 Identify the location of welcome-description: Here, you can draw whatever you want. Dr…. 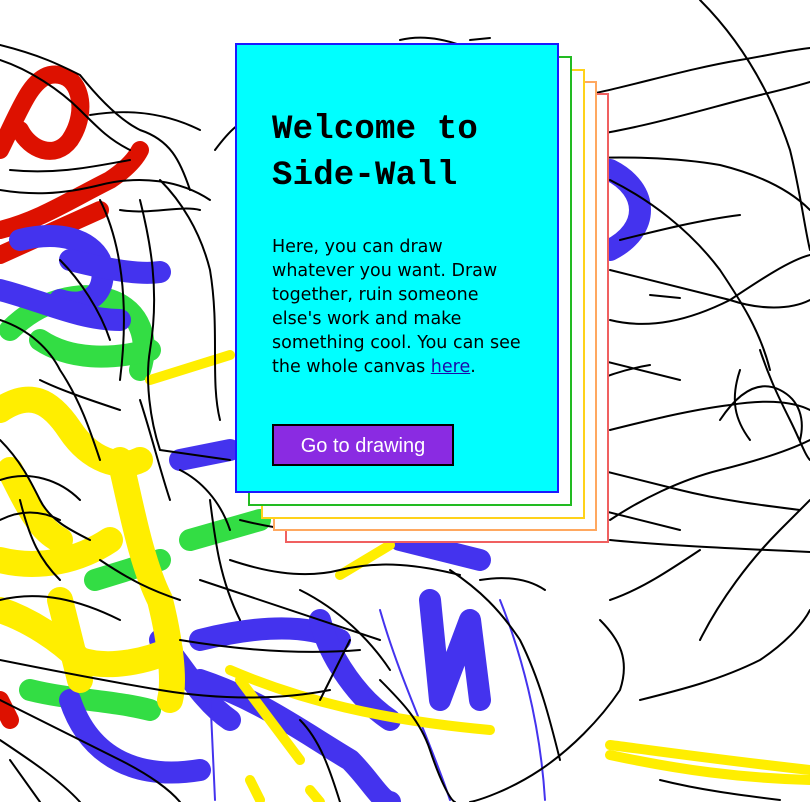
(397, 307).